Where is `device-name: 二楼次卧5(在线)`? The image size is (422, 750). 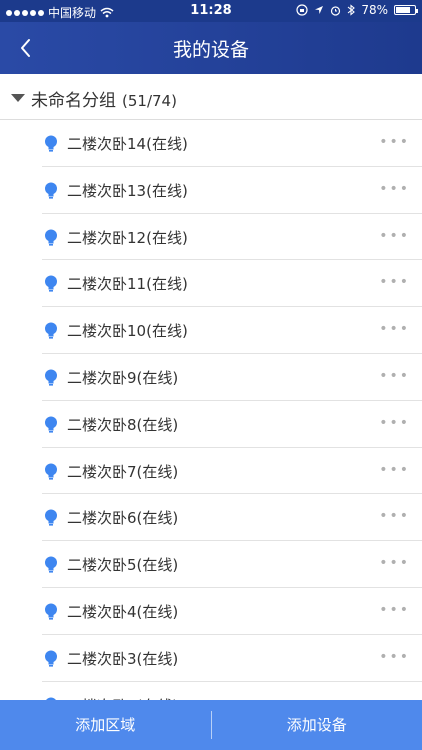
device-name: 二楼次卧5(在线) is located at coordinates (123, 565).